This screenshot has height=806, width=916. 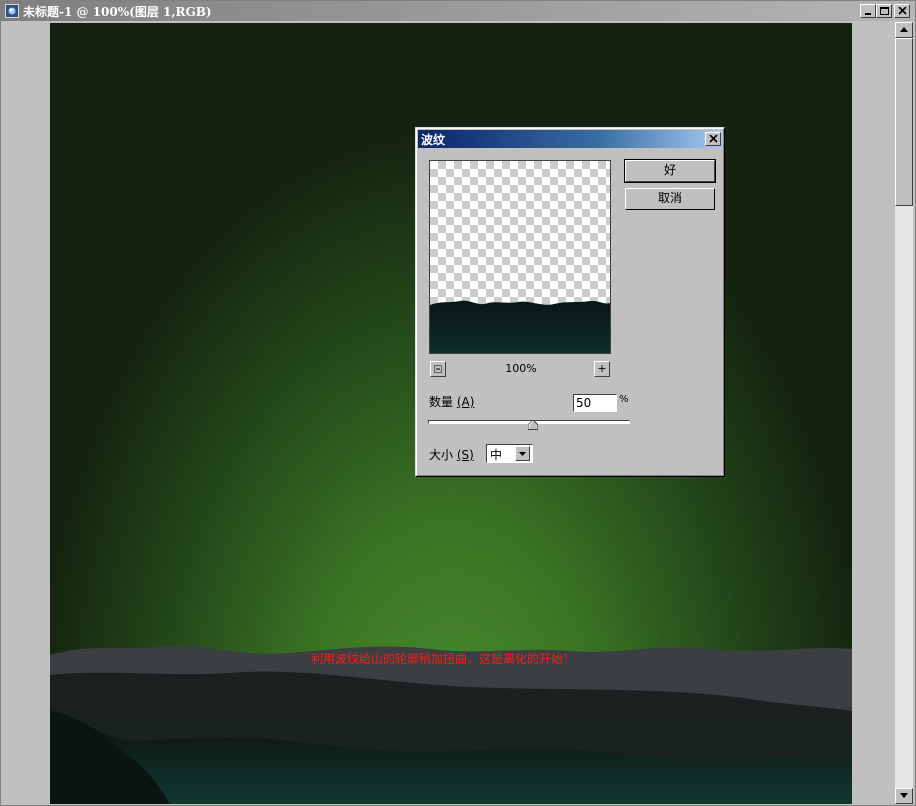 What do you see at coordinates (570, 139) in the screenshot?
I see `dialog-titlebar: 波纹` at bounding box center [570, 139].